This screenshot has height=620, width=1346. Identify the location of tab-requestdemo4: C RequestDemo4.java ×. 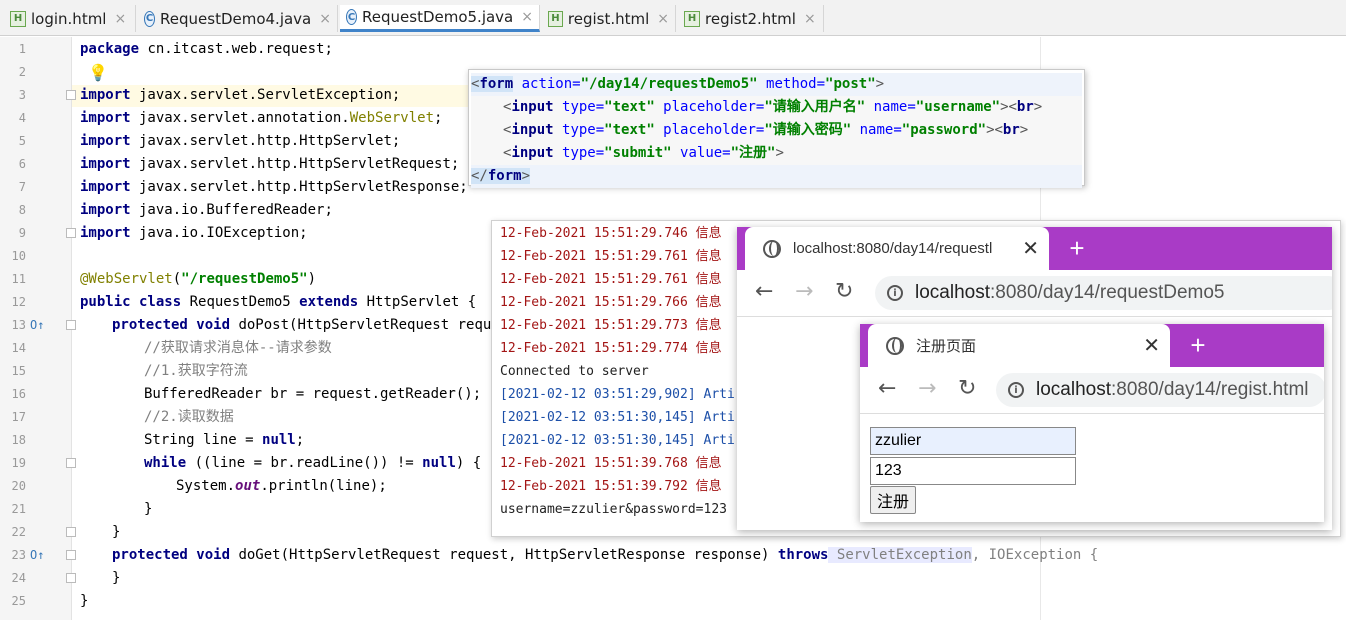
(238, 18).